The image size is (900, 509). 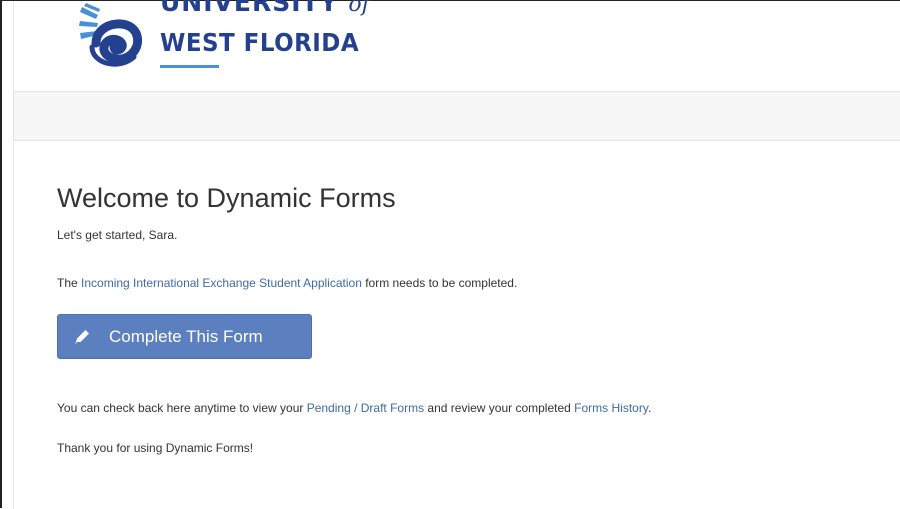 I want to click on greeting-text: Let's get started, Sara., so click(x=117, y=235).